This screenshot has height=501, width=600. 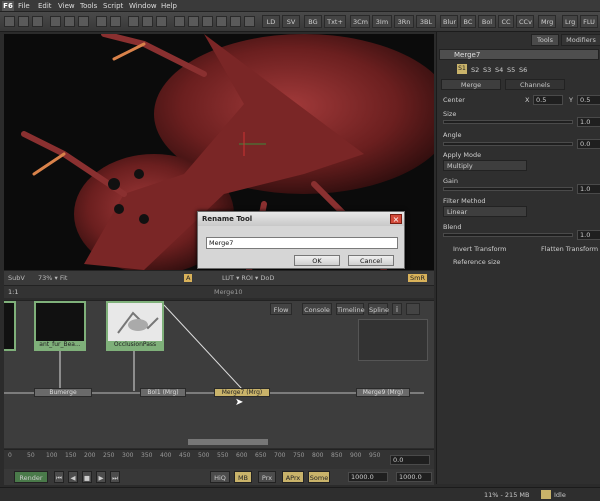 What do you see at coordinates (249, 21) in the screenshot?
I see `text-icon` at bounding box center [249, 21].